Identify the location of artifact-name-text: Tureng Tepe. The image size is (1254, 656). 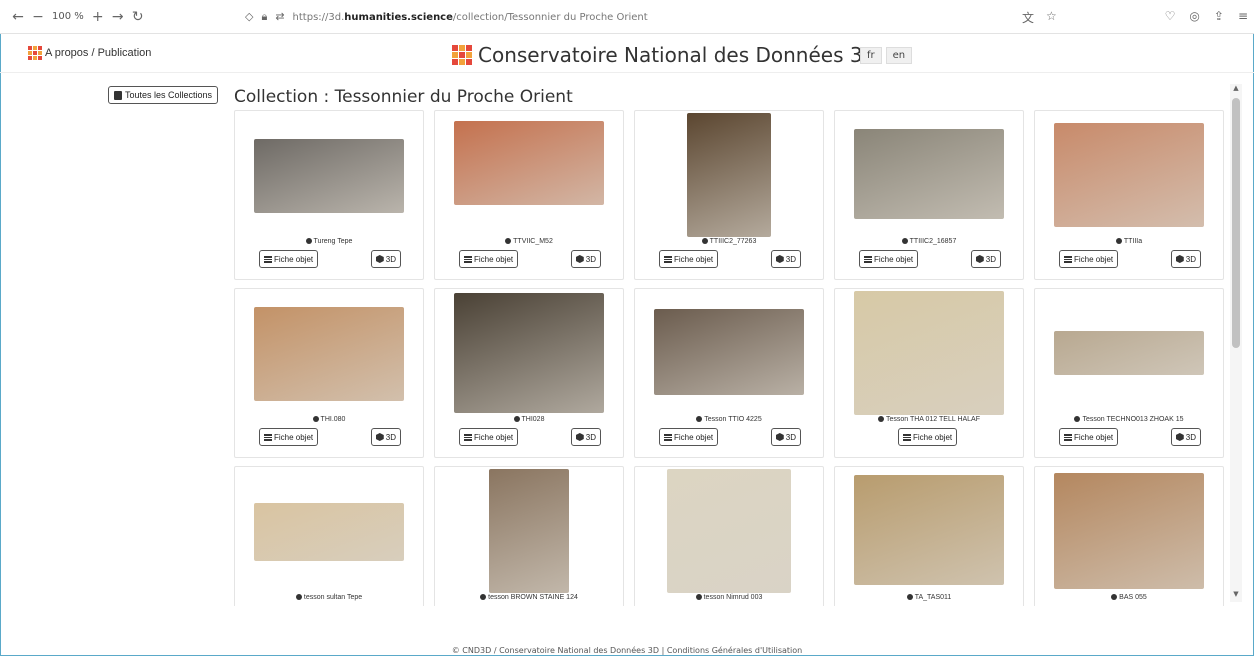
(333, 241).